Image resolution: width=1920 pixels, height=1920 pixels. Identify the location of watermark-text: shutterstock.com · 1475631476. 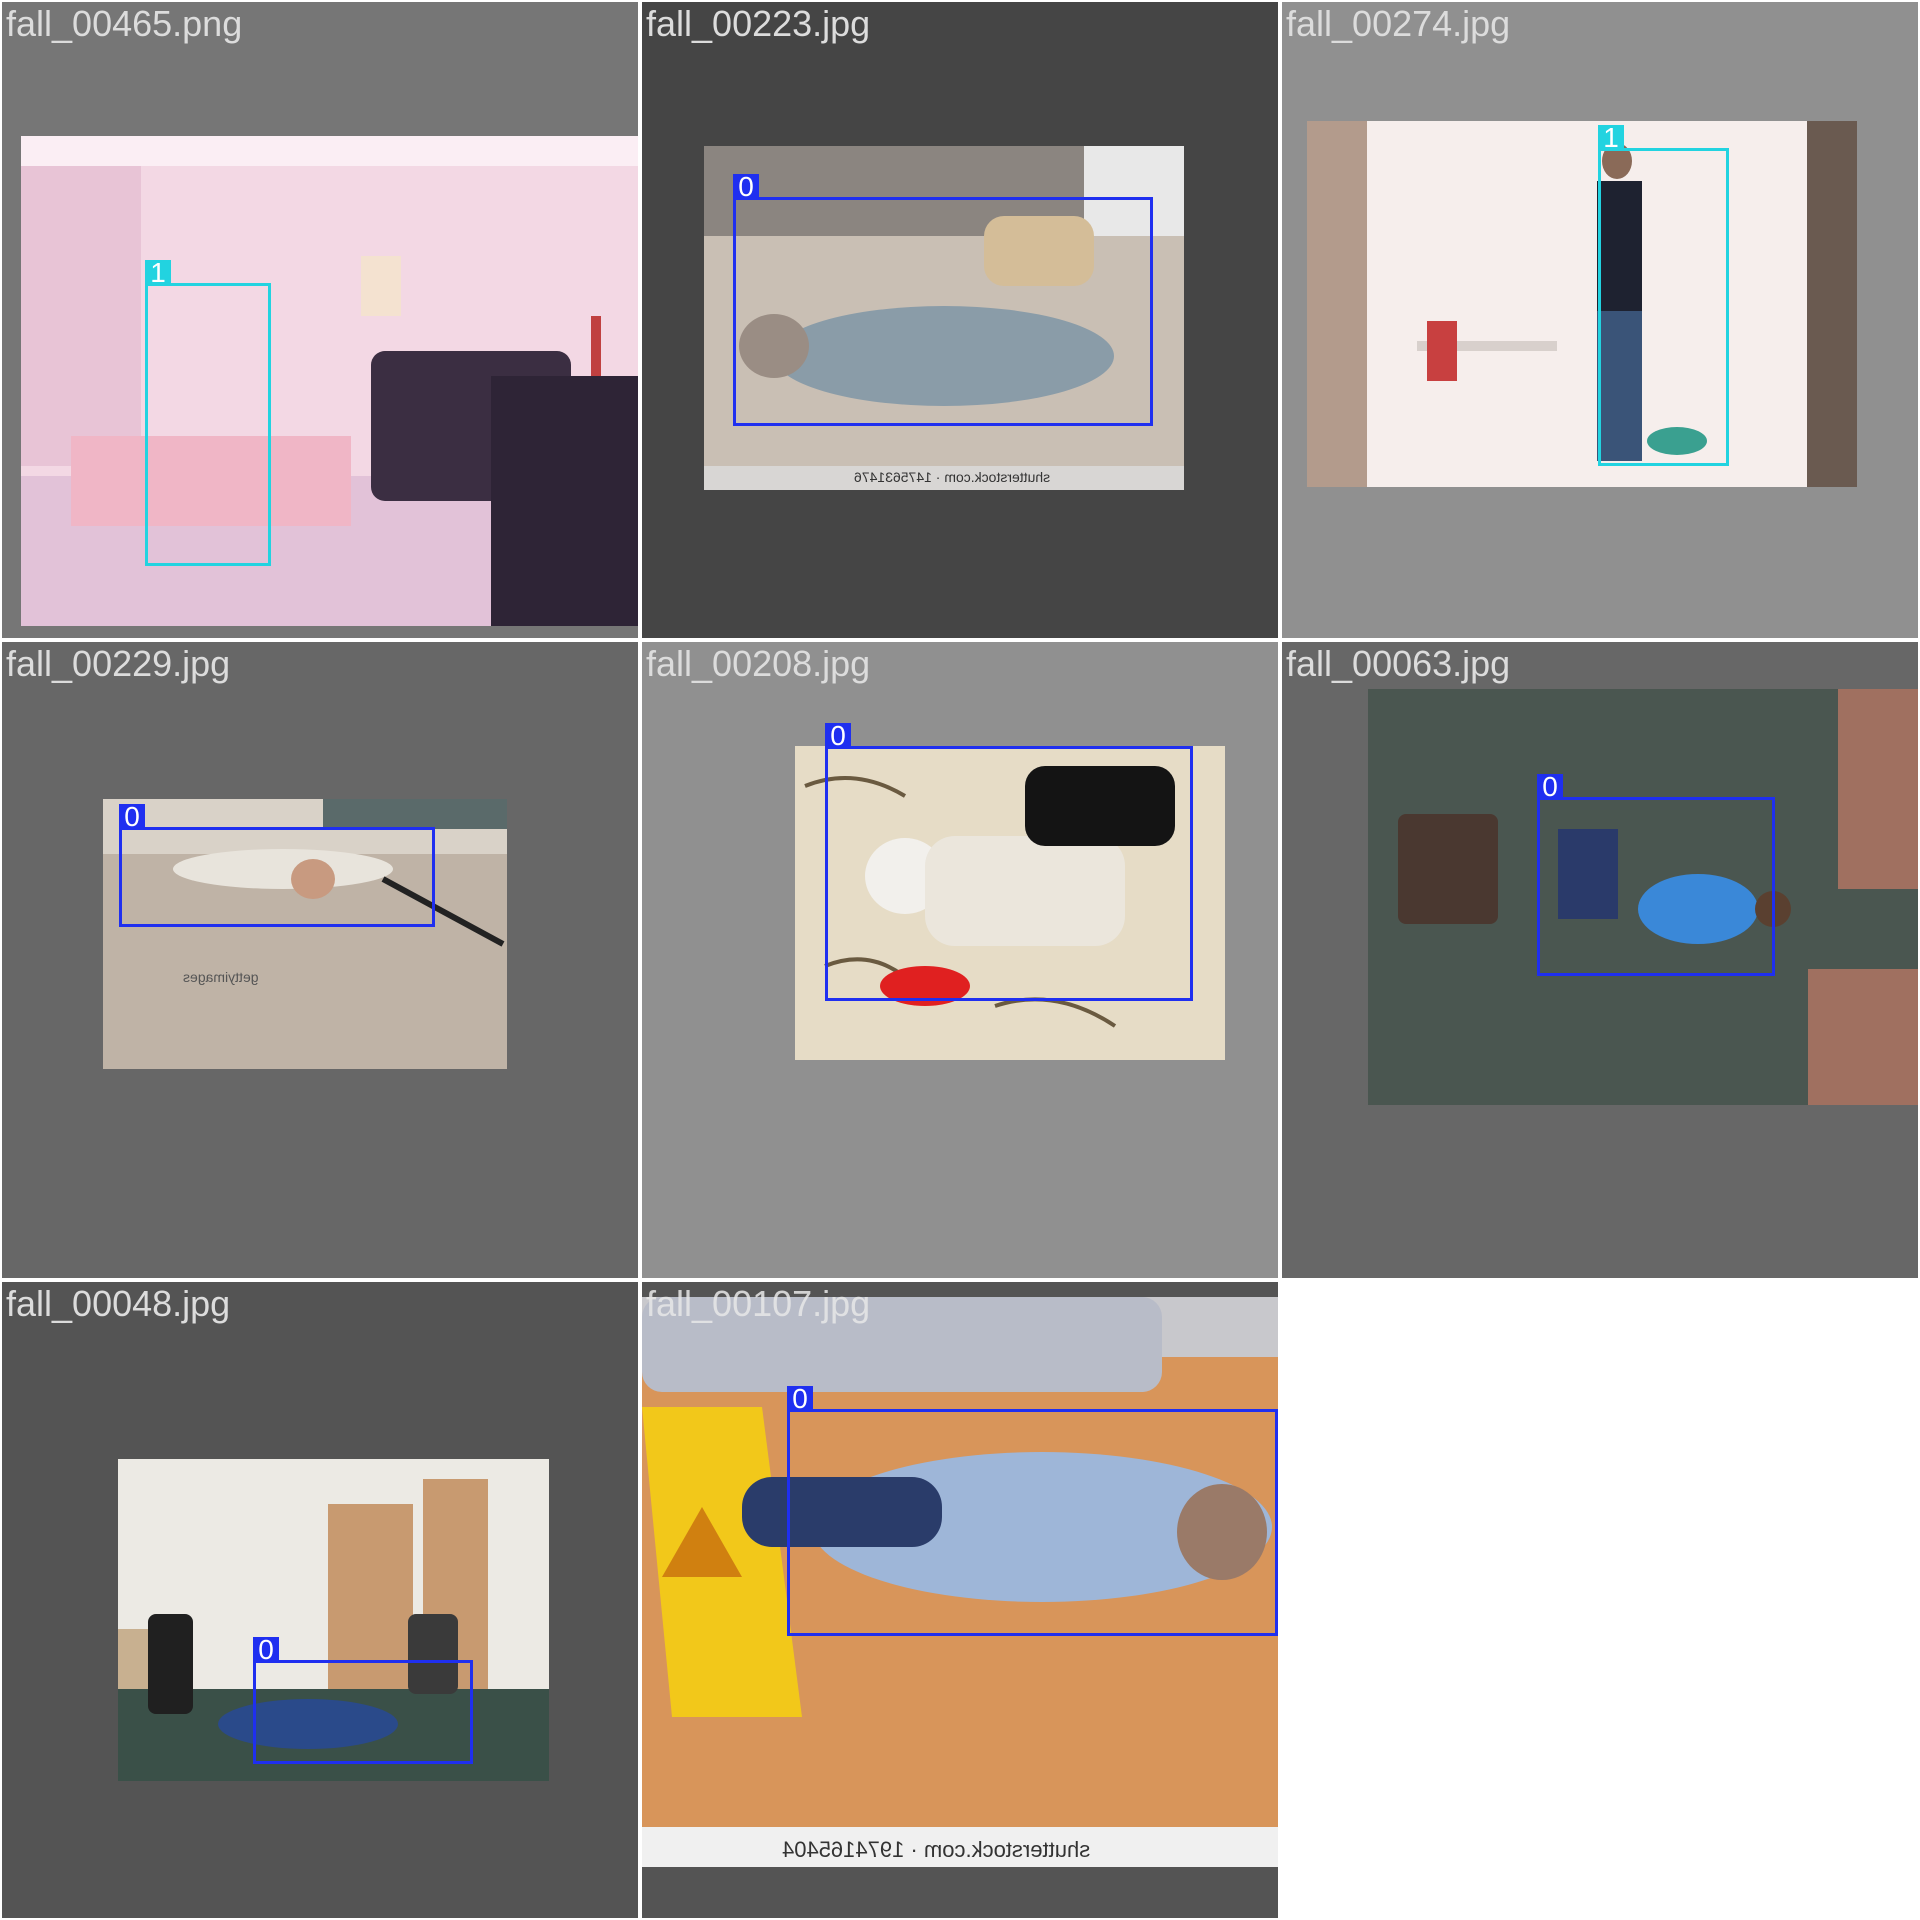
(952, 477).